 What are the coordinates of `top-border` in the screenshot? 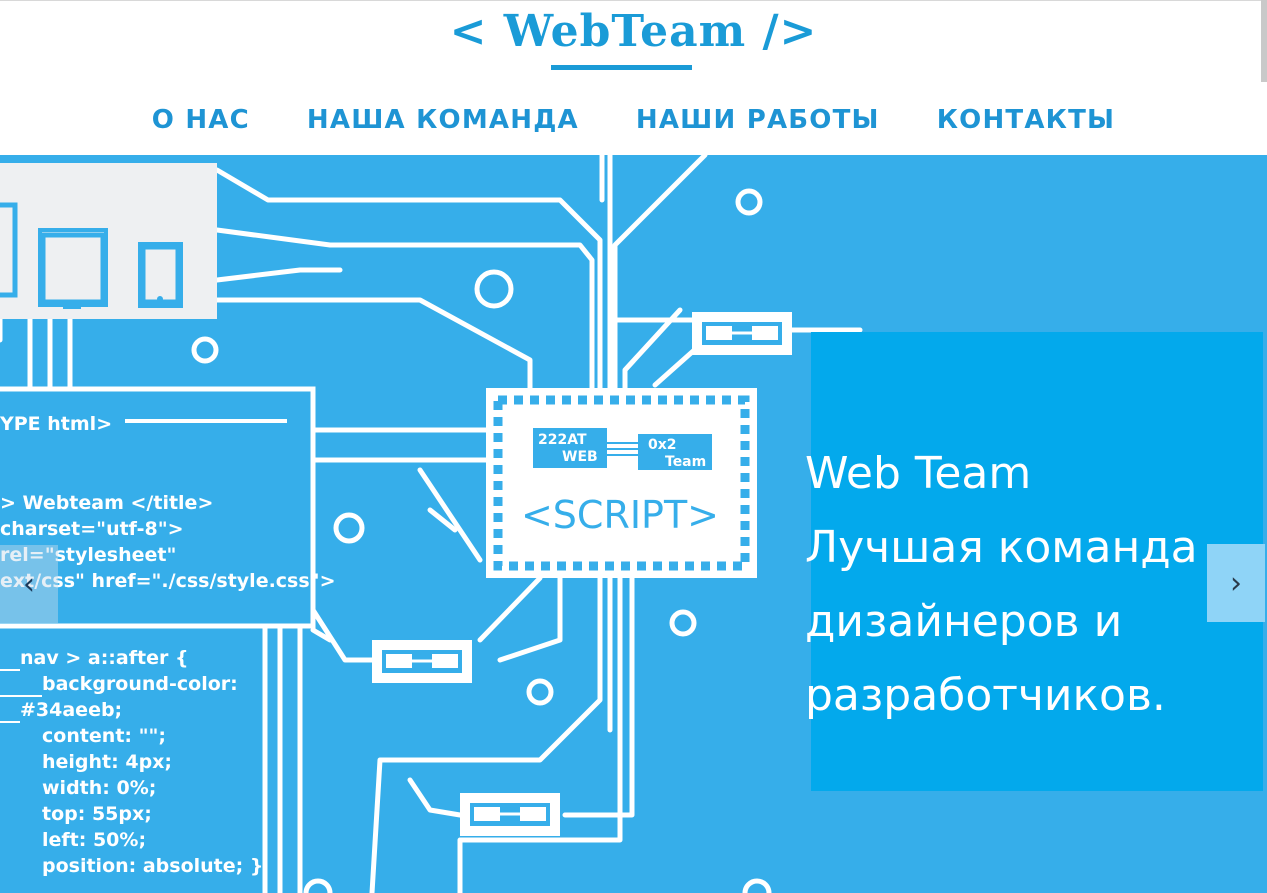 It's located at (633, 0).